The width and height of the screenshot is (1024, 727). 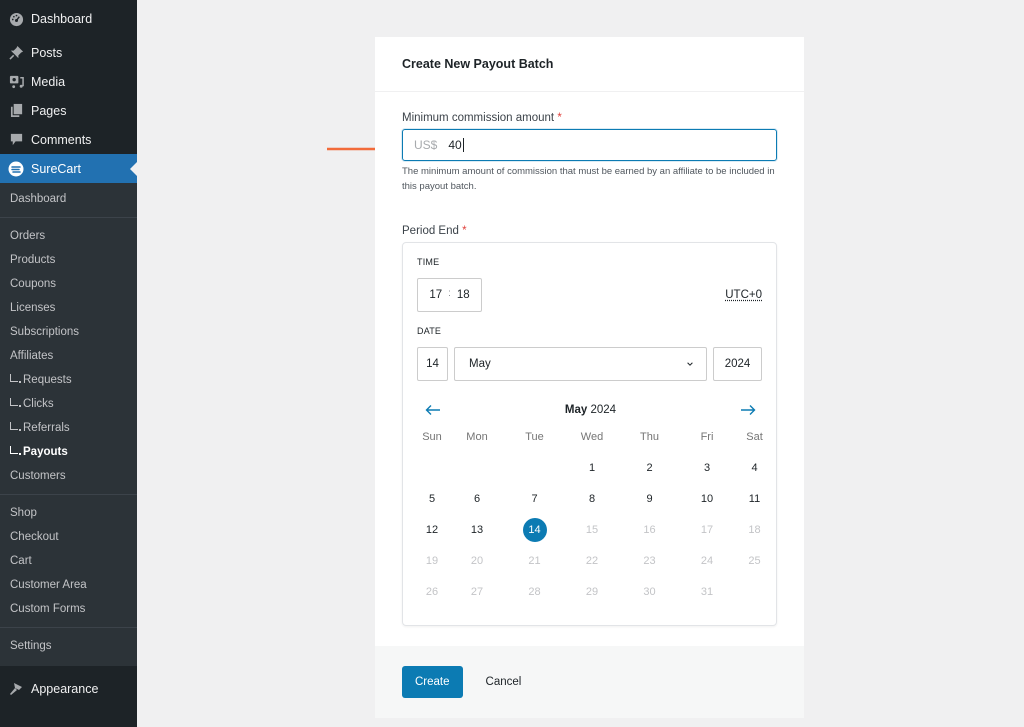 I want to click on submenu-label: Affiliates, so click(x=32, y=356).